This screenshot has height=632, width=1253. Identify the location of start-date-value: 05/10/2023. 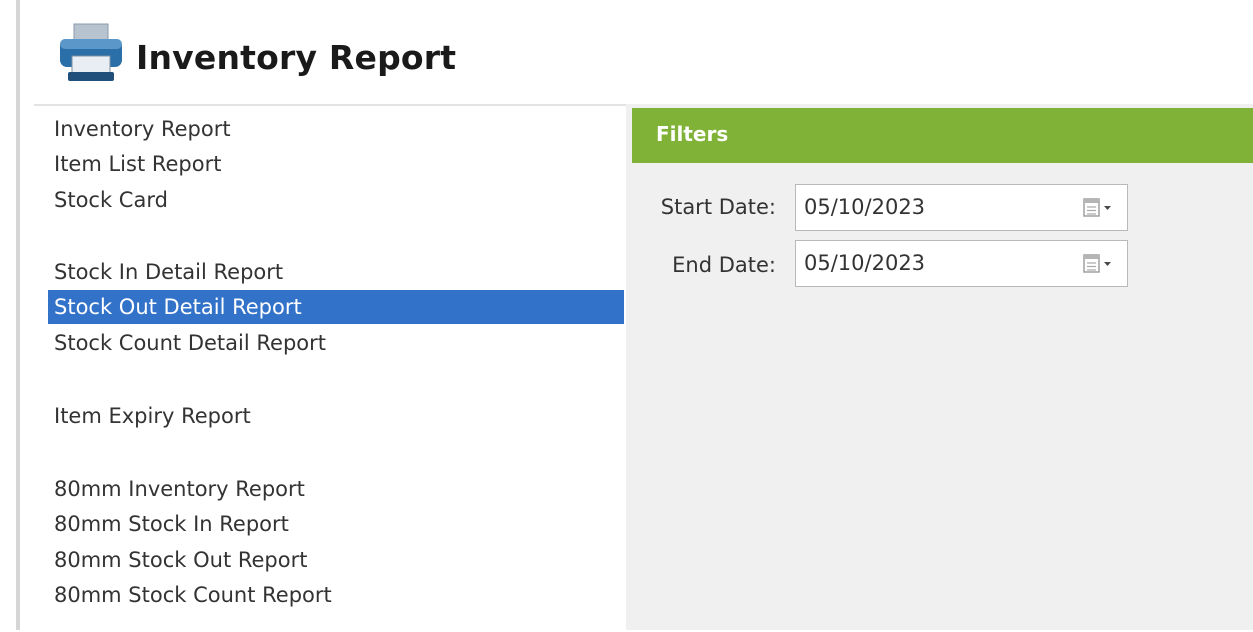
(864, 207).